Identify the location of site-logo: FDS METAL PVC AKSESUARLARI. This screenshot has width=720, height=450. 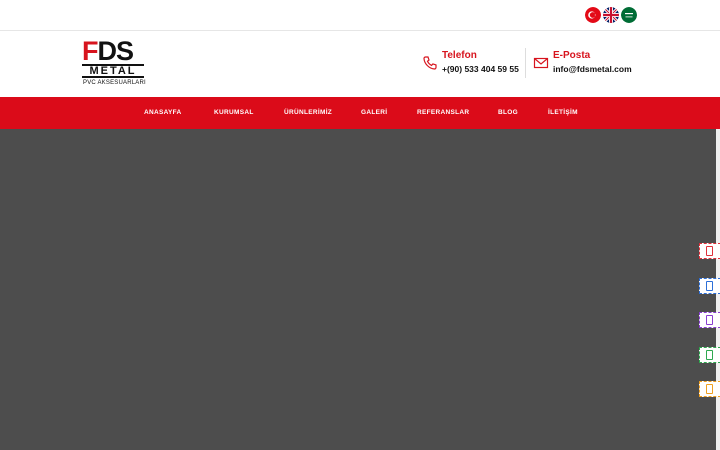
(114, 62).